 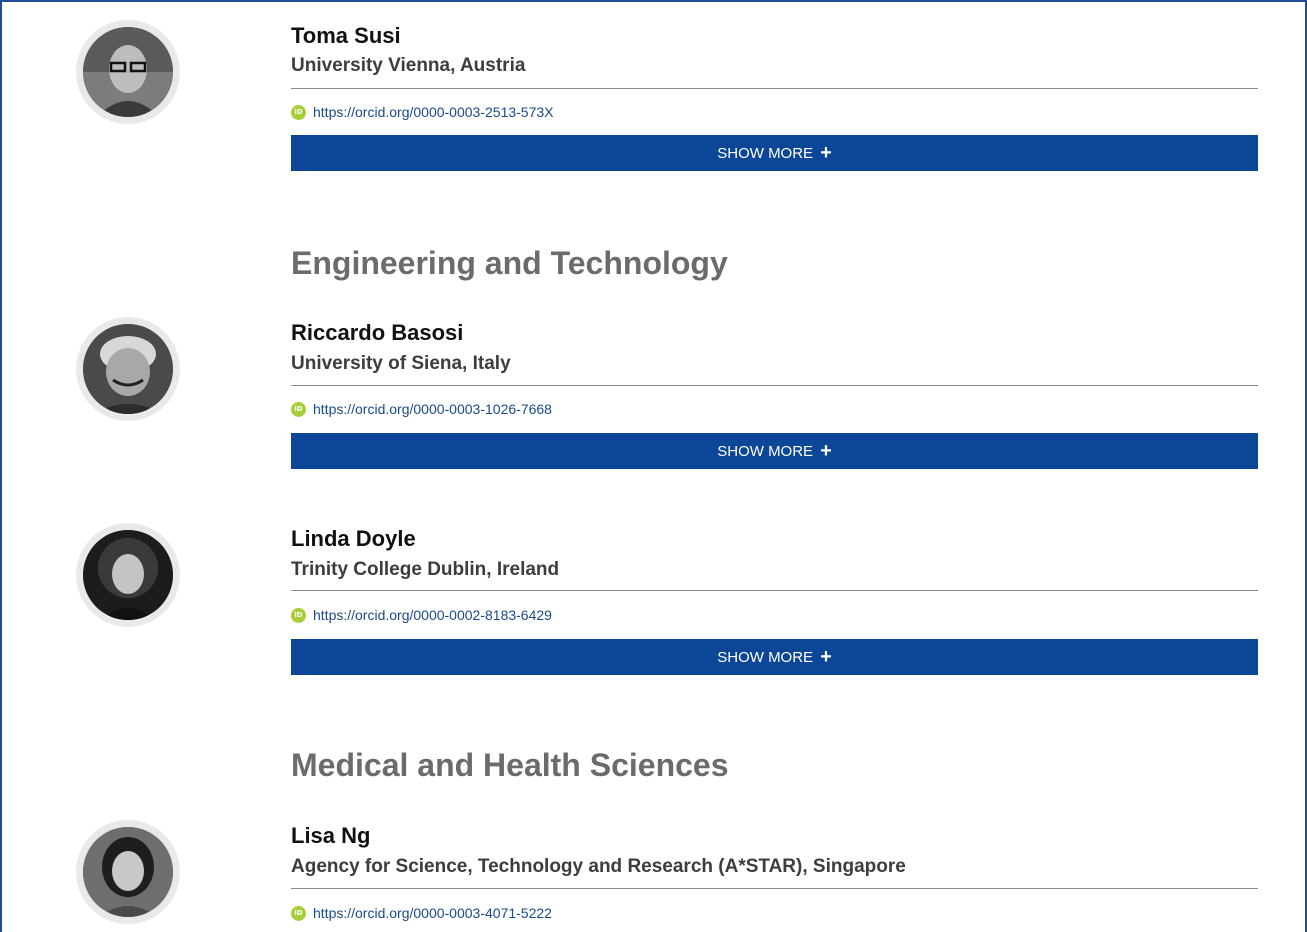 I want to click on orcid-link: https://orcid.org/0000-0003-4071-5222, so click(x=432, y=913).